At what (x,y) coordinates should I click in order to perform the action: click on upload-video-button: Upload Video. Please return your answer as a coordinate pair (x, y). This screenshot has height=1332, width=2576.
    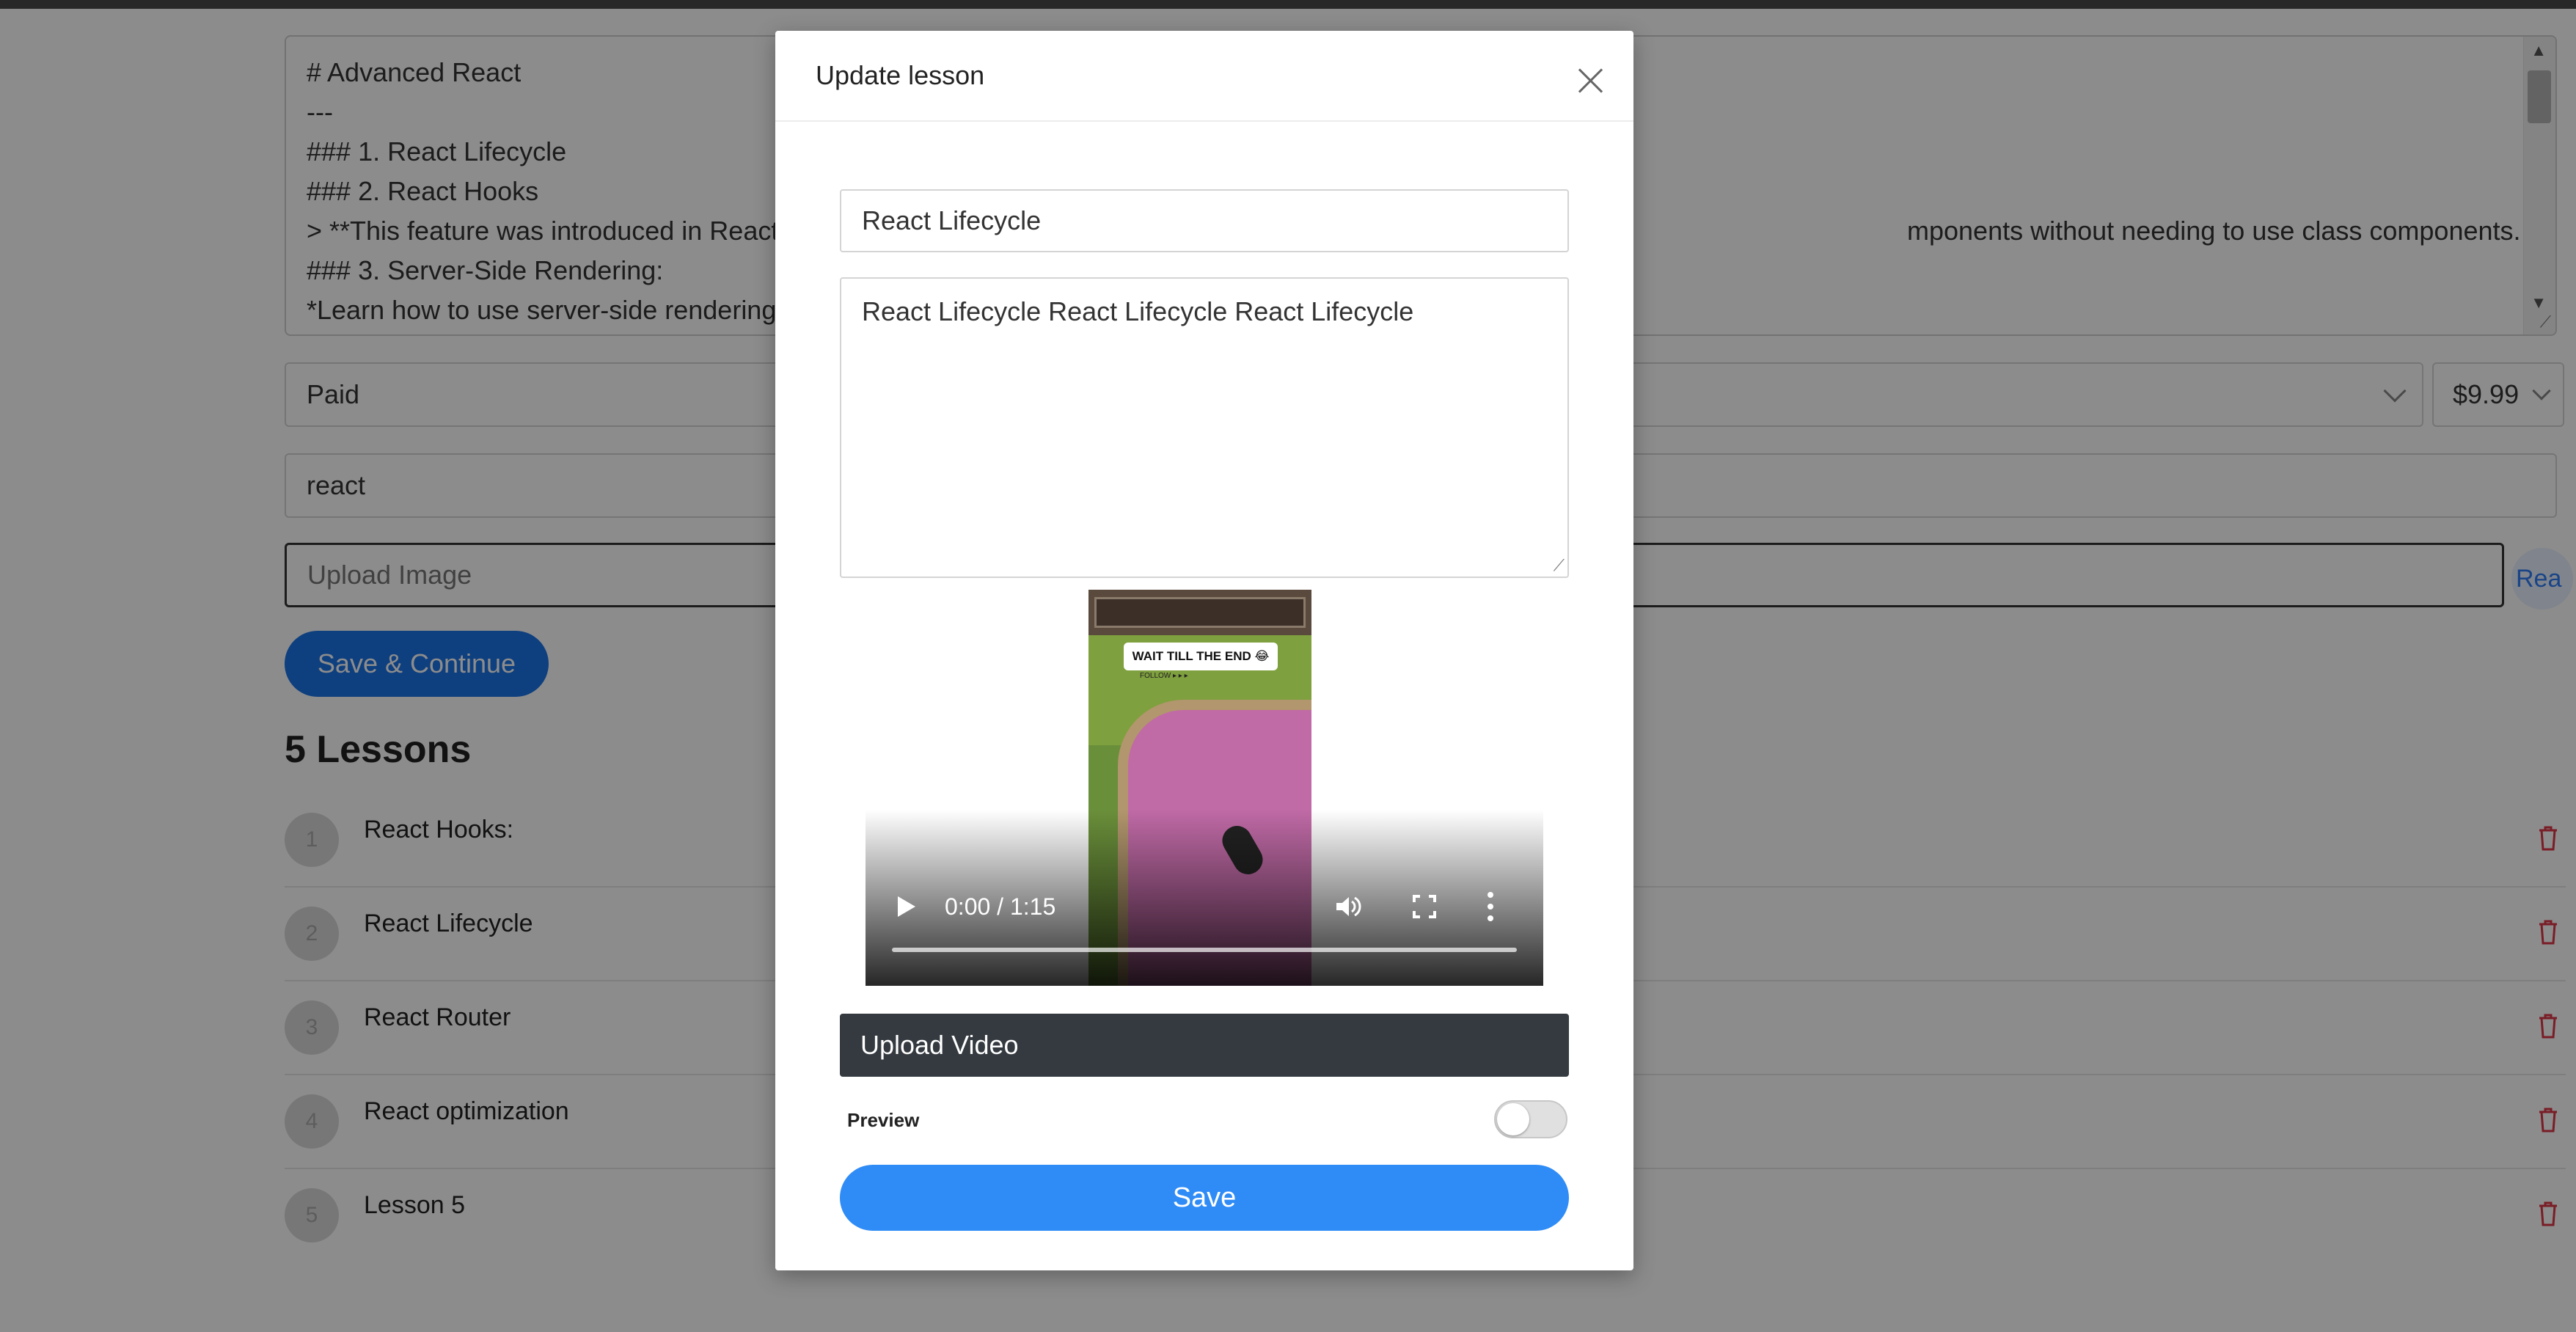
    Looking at the image, I should click on (1204, 1045).